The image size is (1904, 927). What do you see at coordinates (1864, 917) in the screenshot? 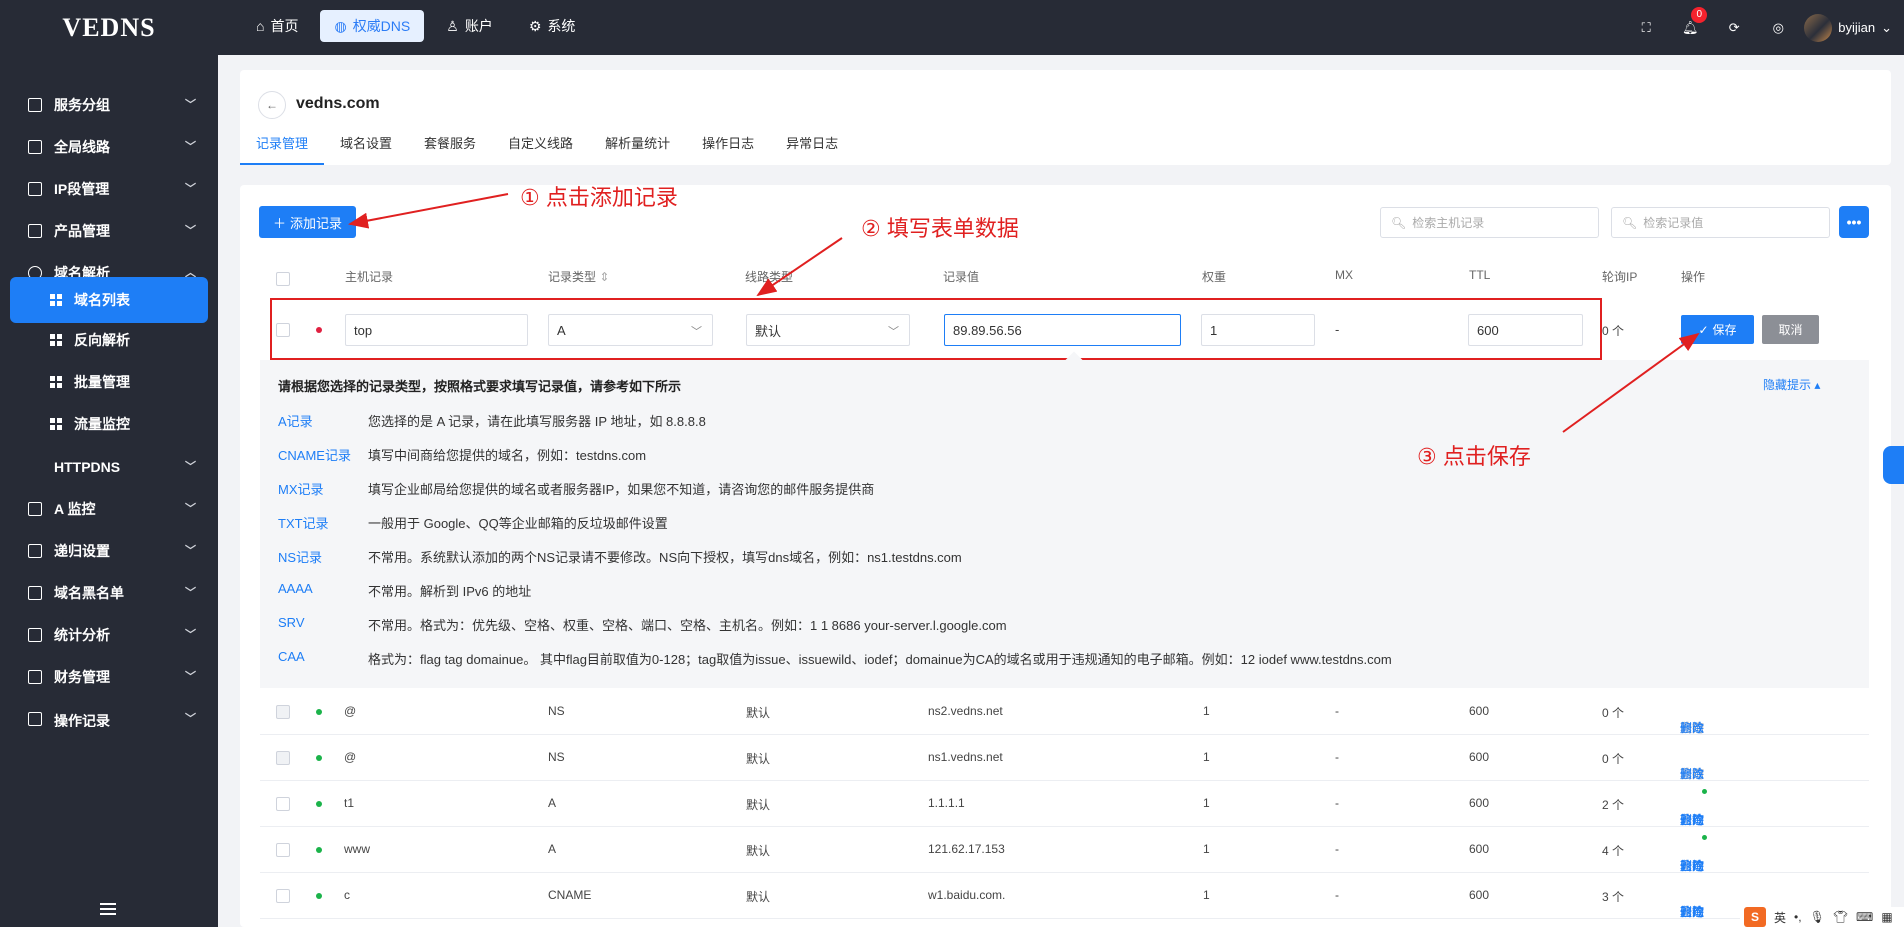
I see `keyboard-icon: ⌨` at bounding box center [1864, 917].